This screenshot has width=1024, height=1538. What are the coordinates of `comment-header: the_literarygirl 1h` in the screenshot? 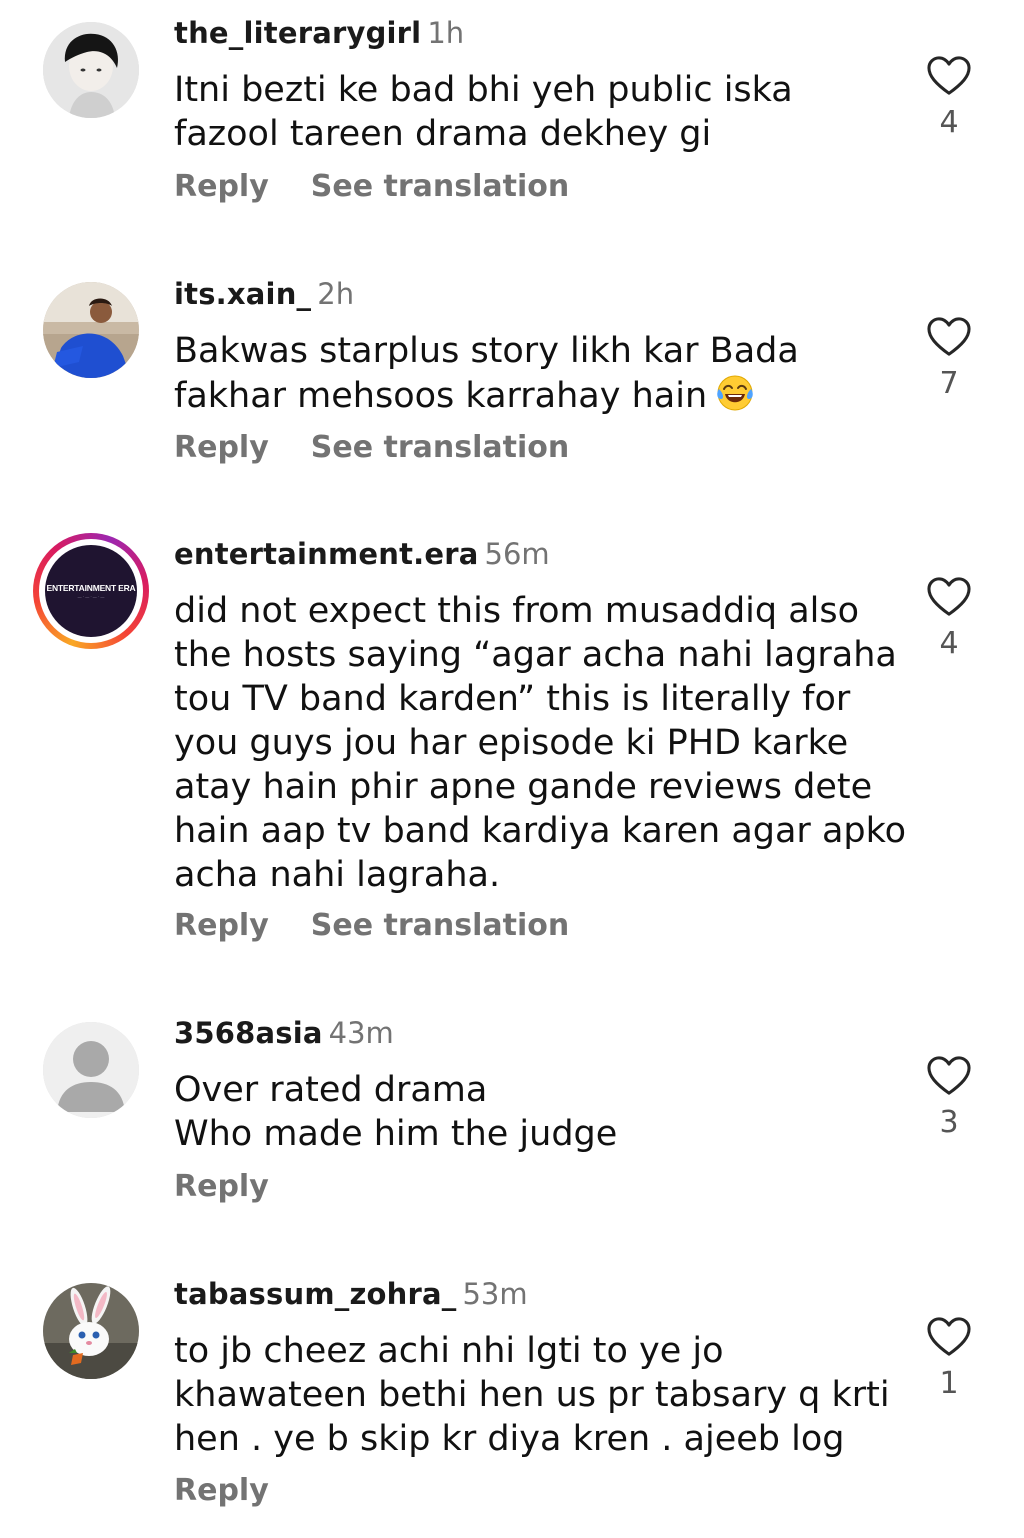 It's located at (319, 33).